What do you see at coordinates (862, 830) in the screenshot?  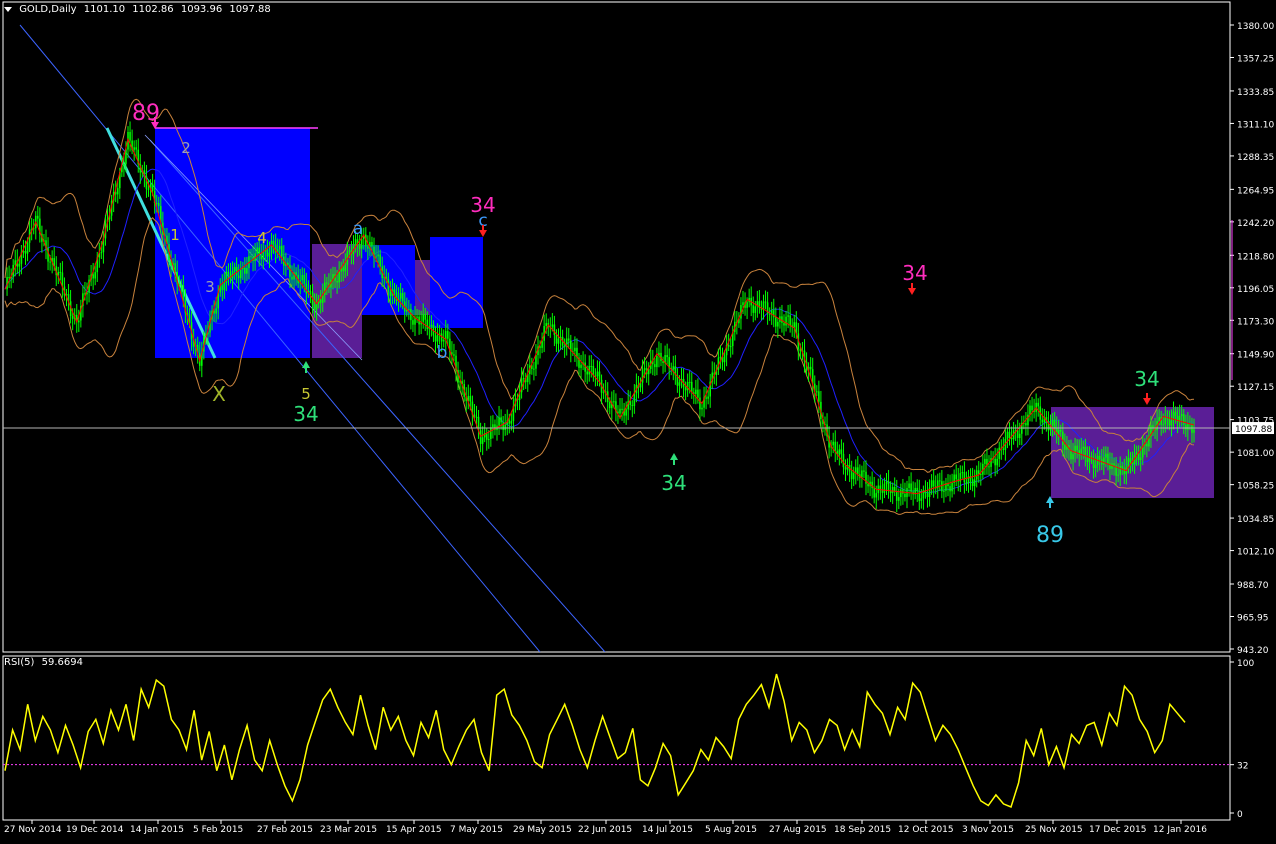 I see `date-axis-label: 18 Sep 2015` at bounding box center [862, 830].